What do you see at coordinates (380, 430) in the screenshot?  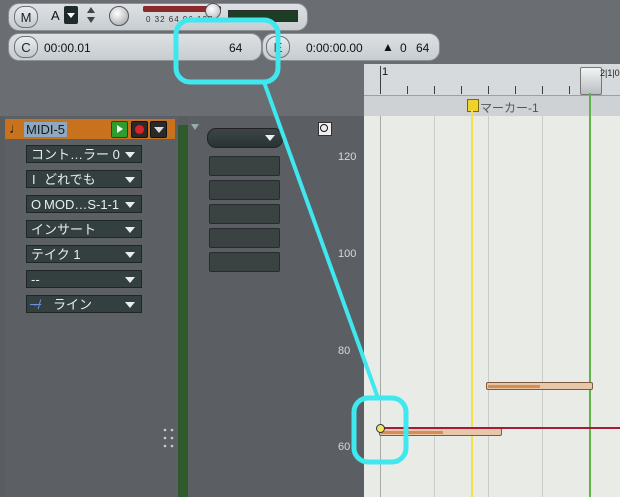 I see `callout-box-bottom` at bounding box center [380, 430].